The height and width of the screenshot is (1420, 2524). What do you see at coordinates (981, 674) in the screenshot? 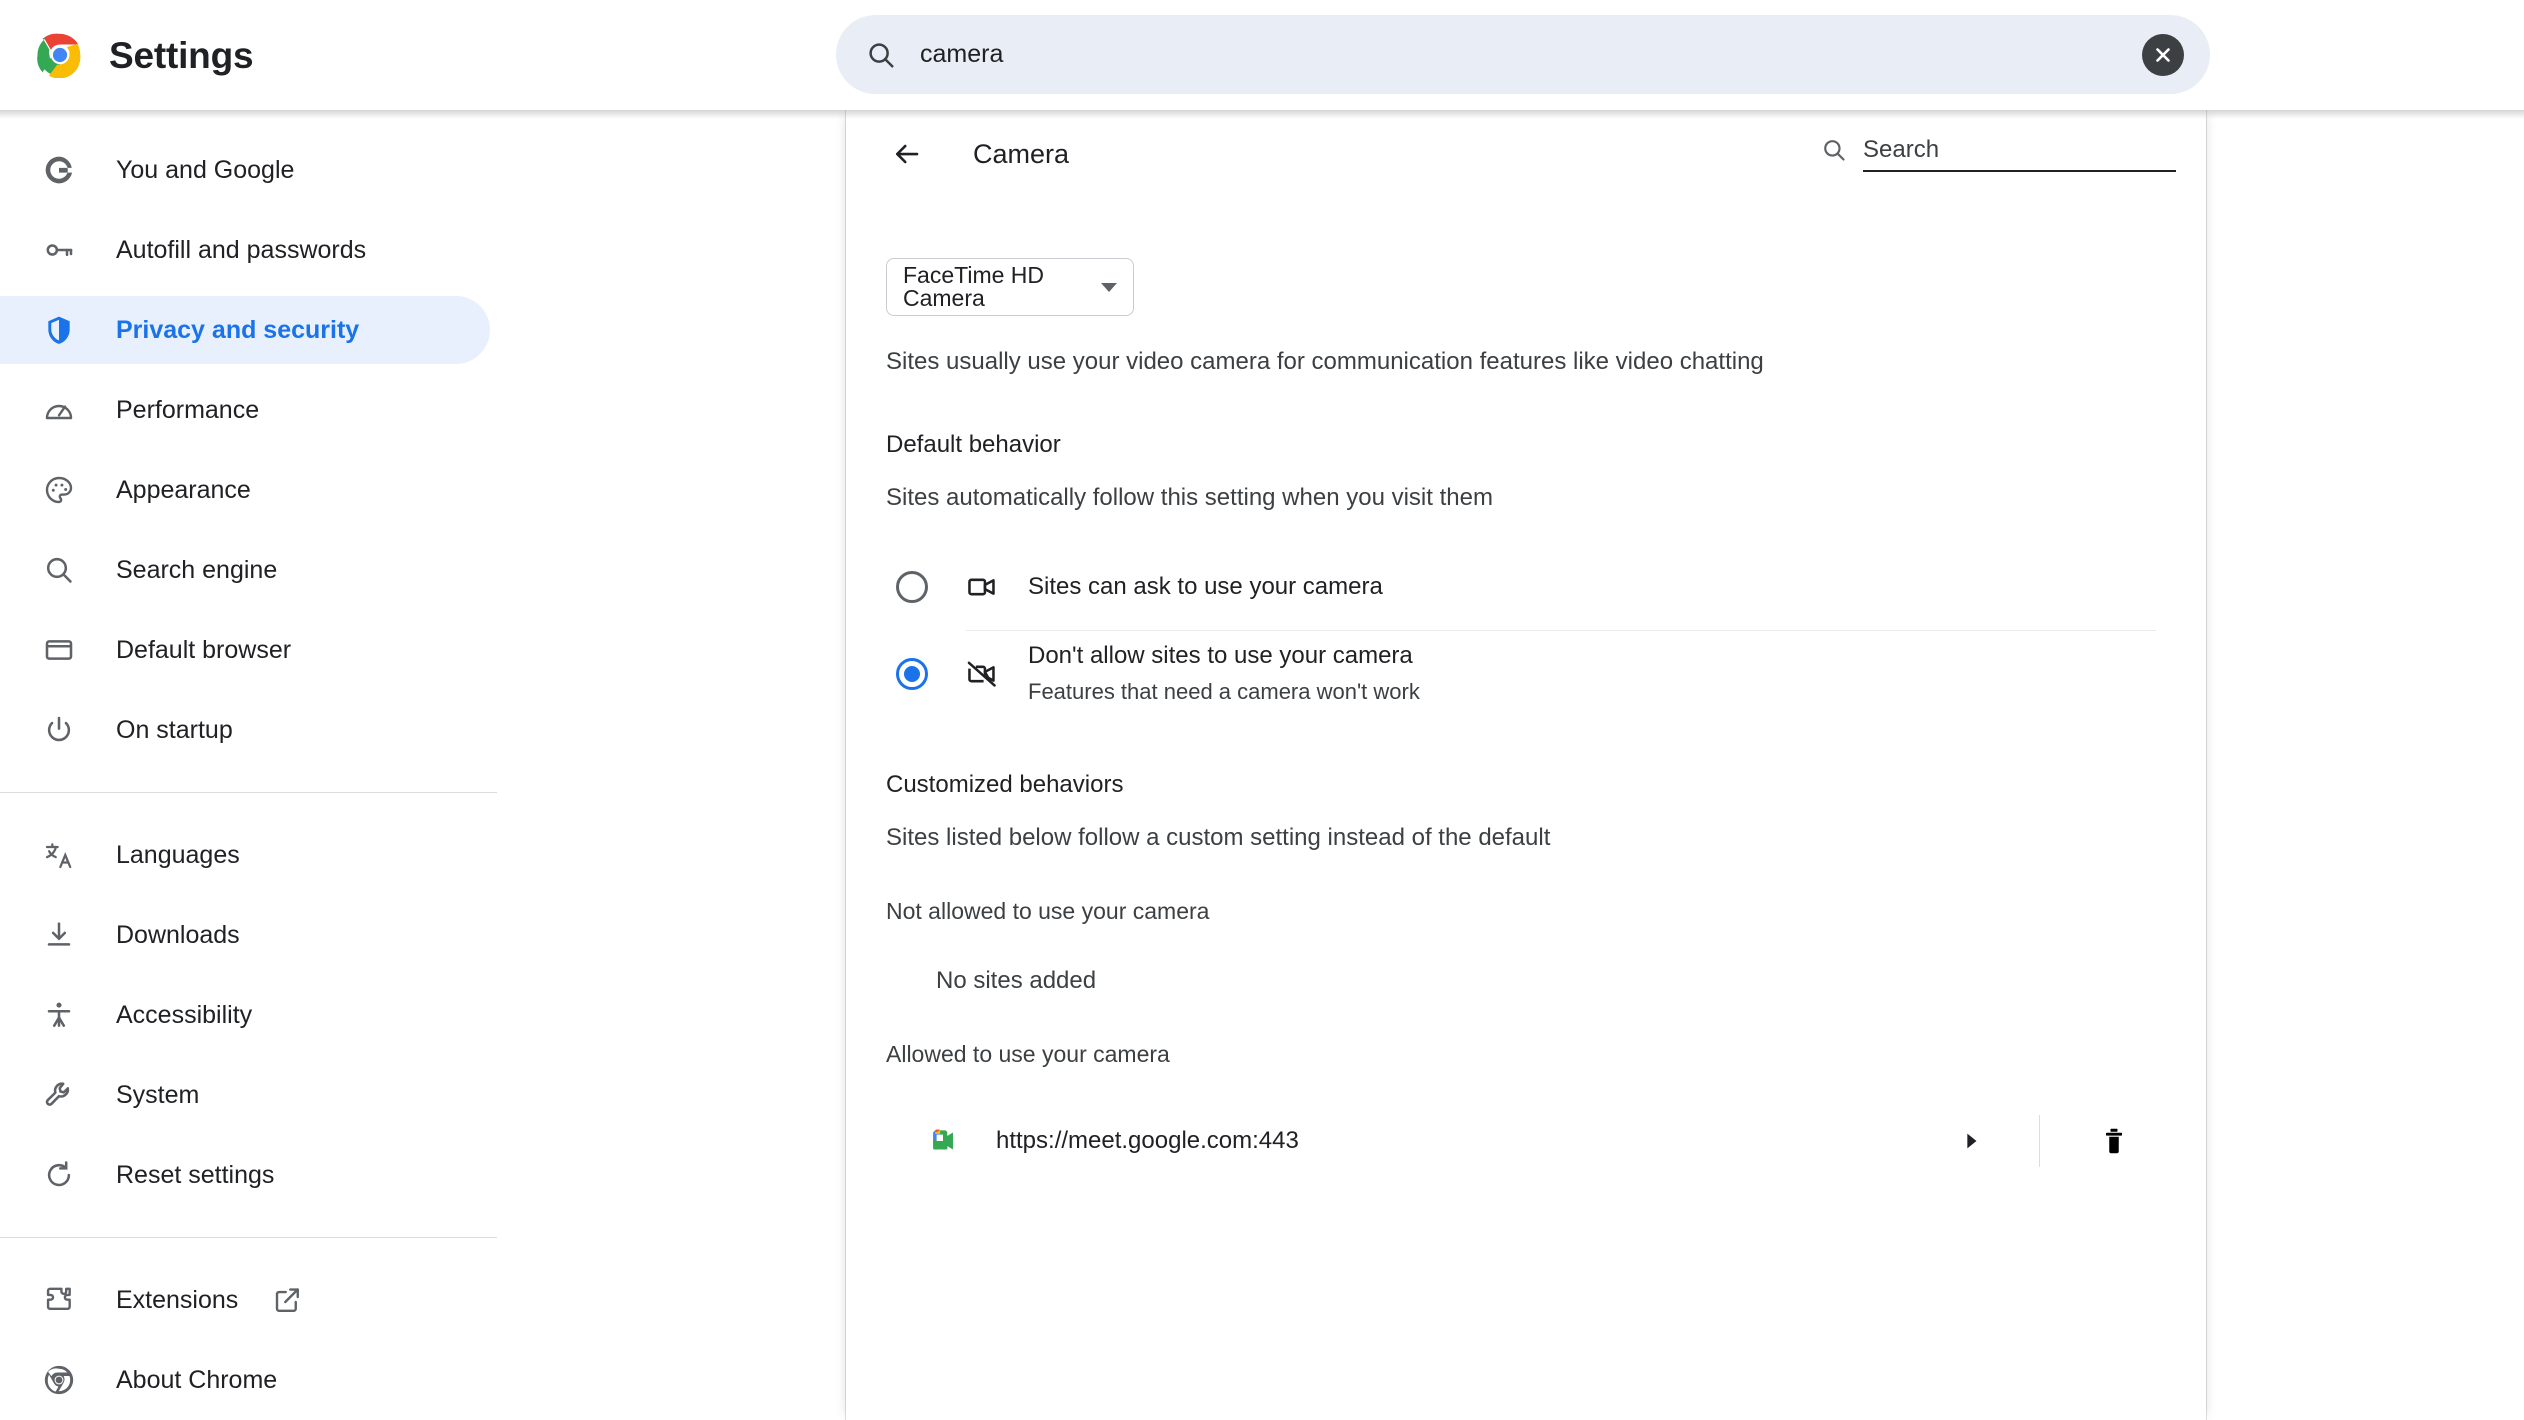
I see `videocam-off-icon` at bounding box center [981, 674].